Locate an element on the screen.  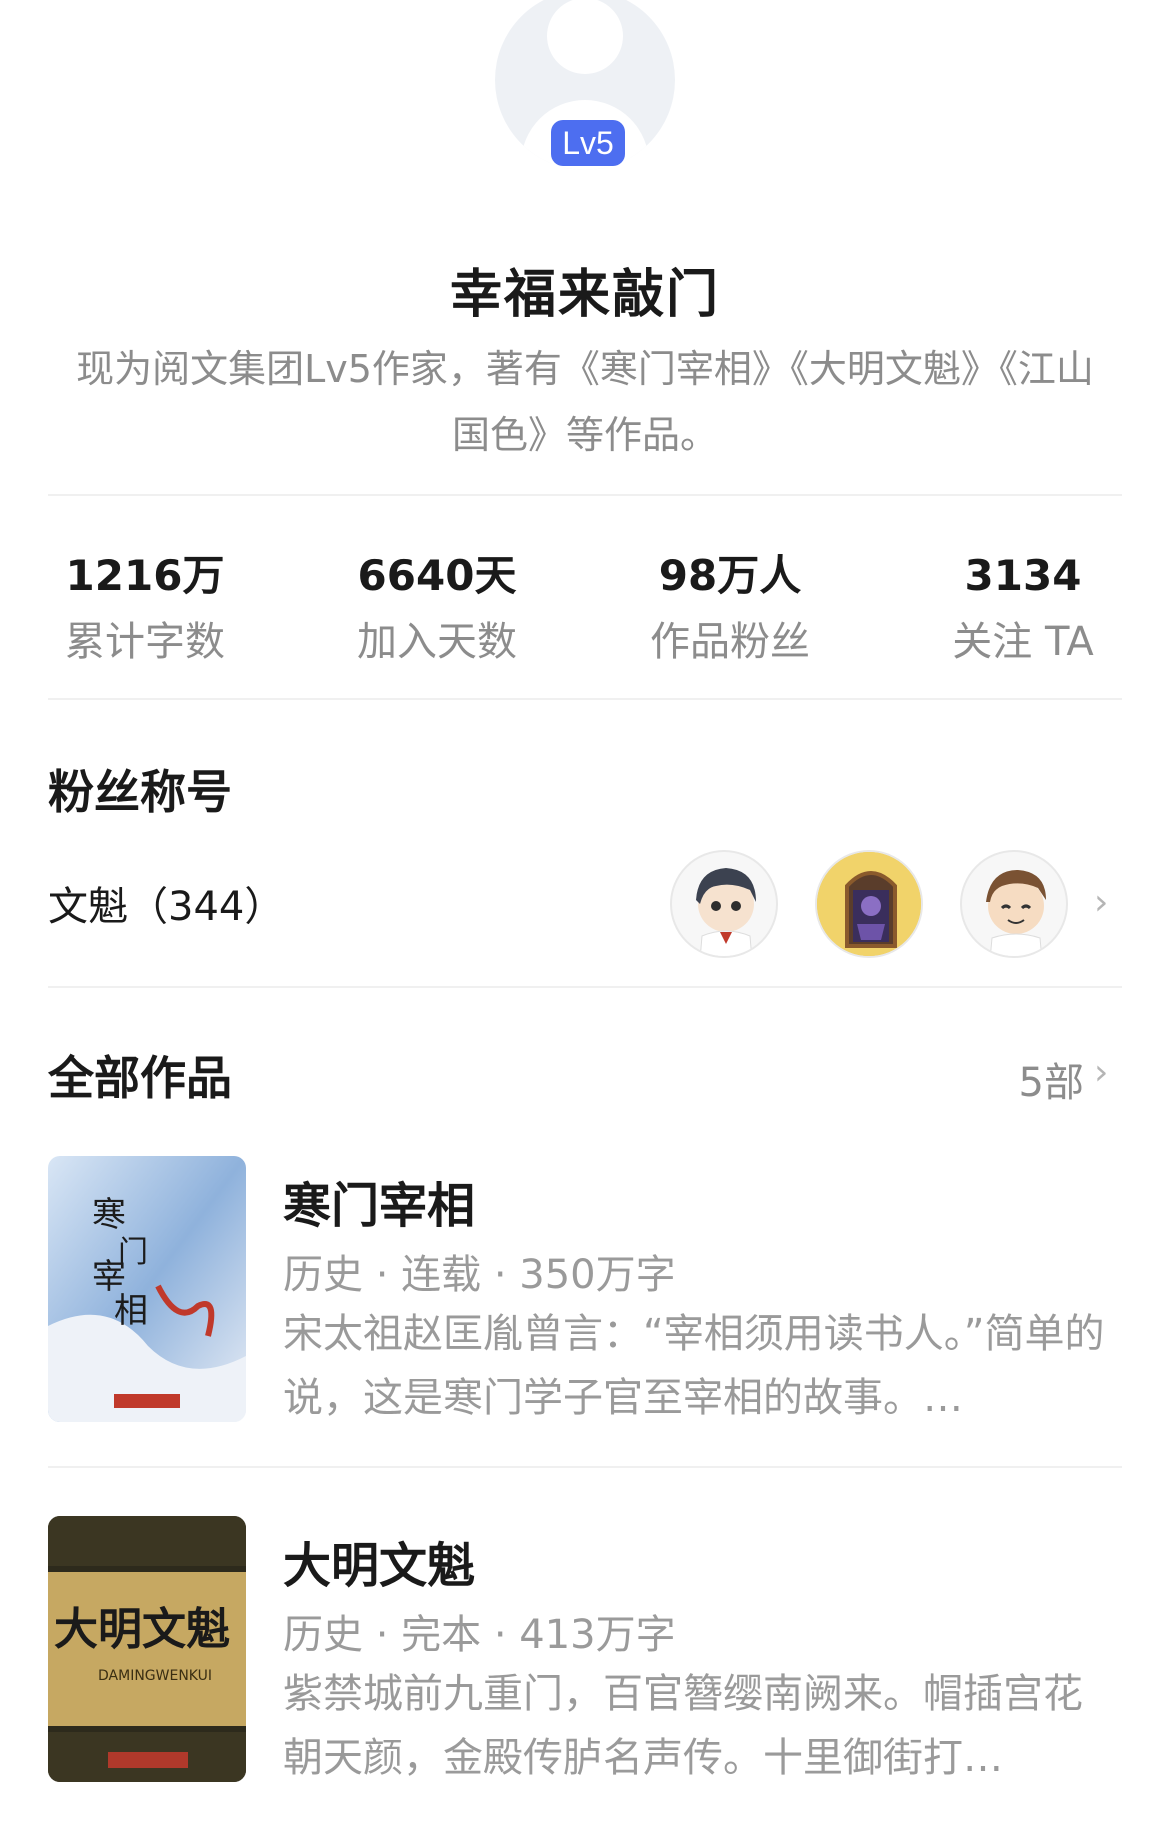
fan-rank-label: 文魁（344） is located at coordinates (166, 903).